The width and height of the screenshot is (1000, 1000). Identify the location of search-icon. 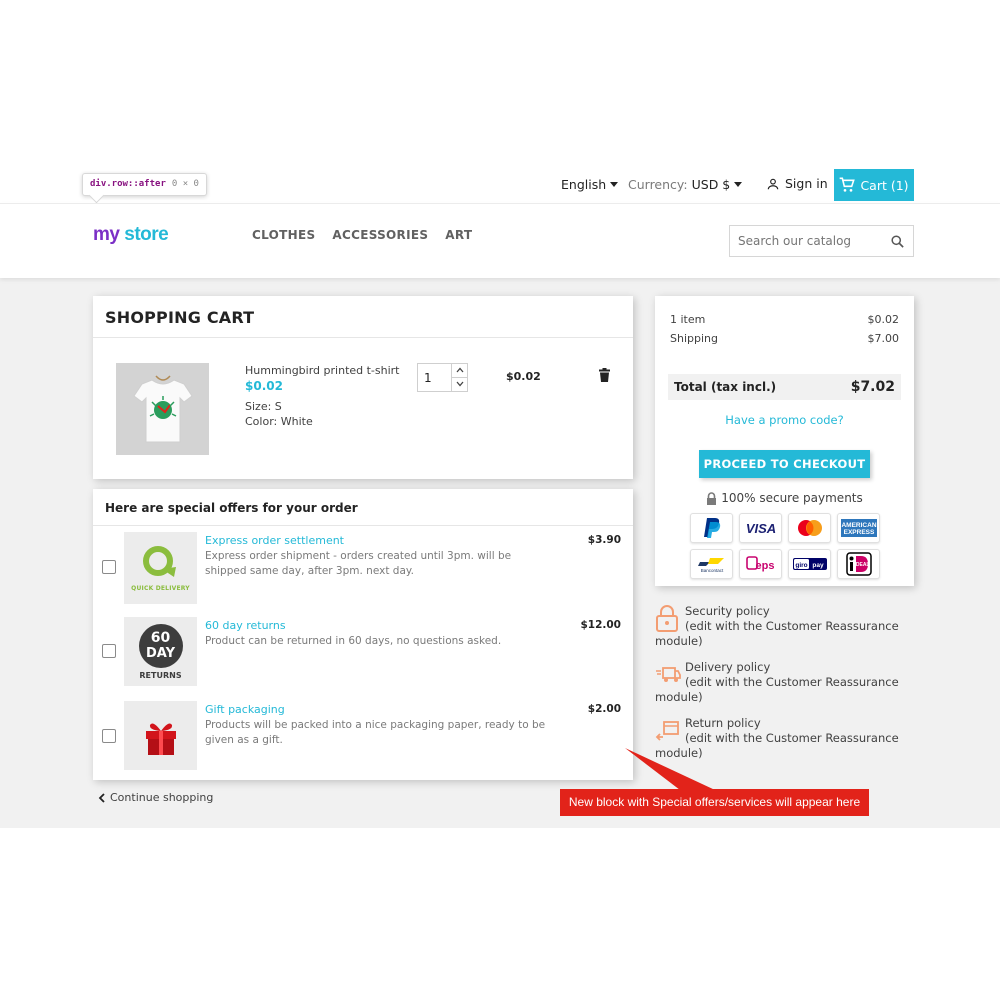
(897, 241).